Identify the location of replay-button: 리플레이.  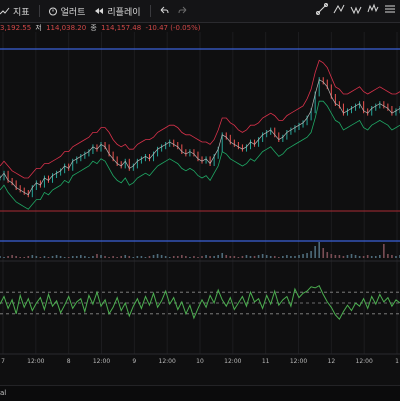
(117, 11).